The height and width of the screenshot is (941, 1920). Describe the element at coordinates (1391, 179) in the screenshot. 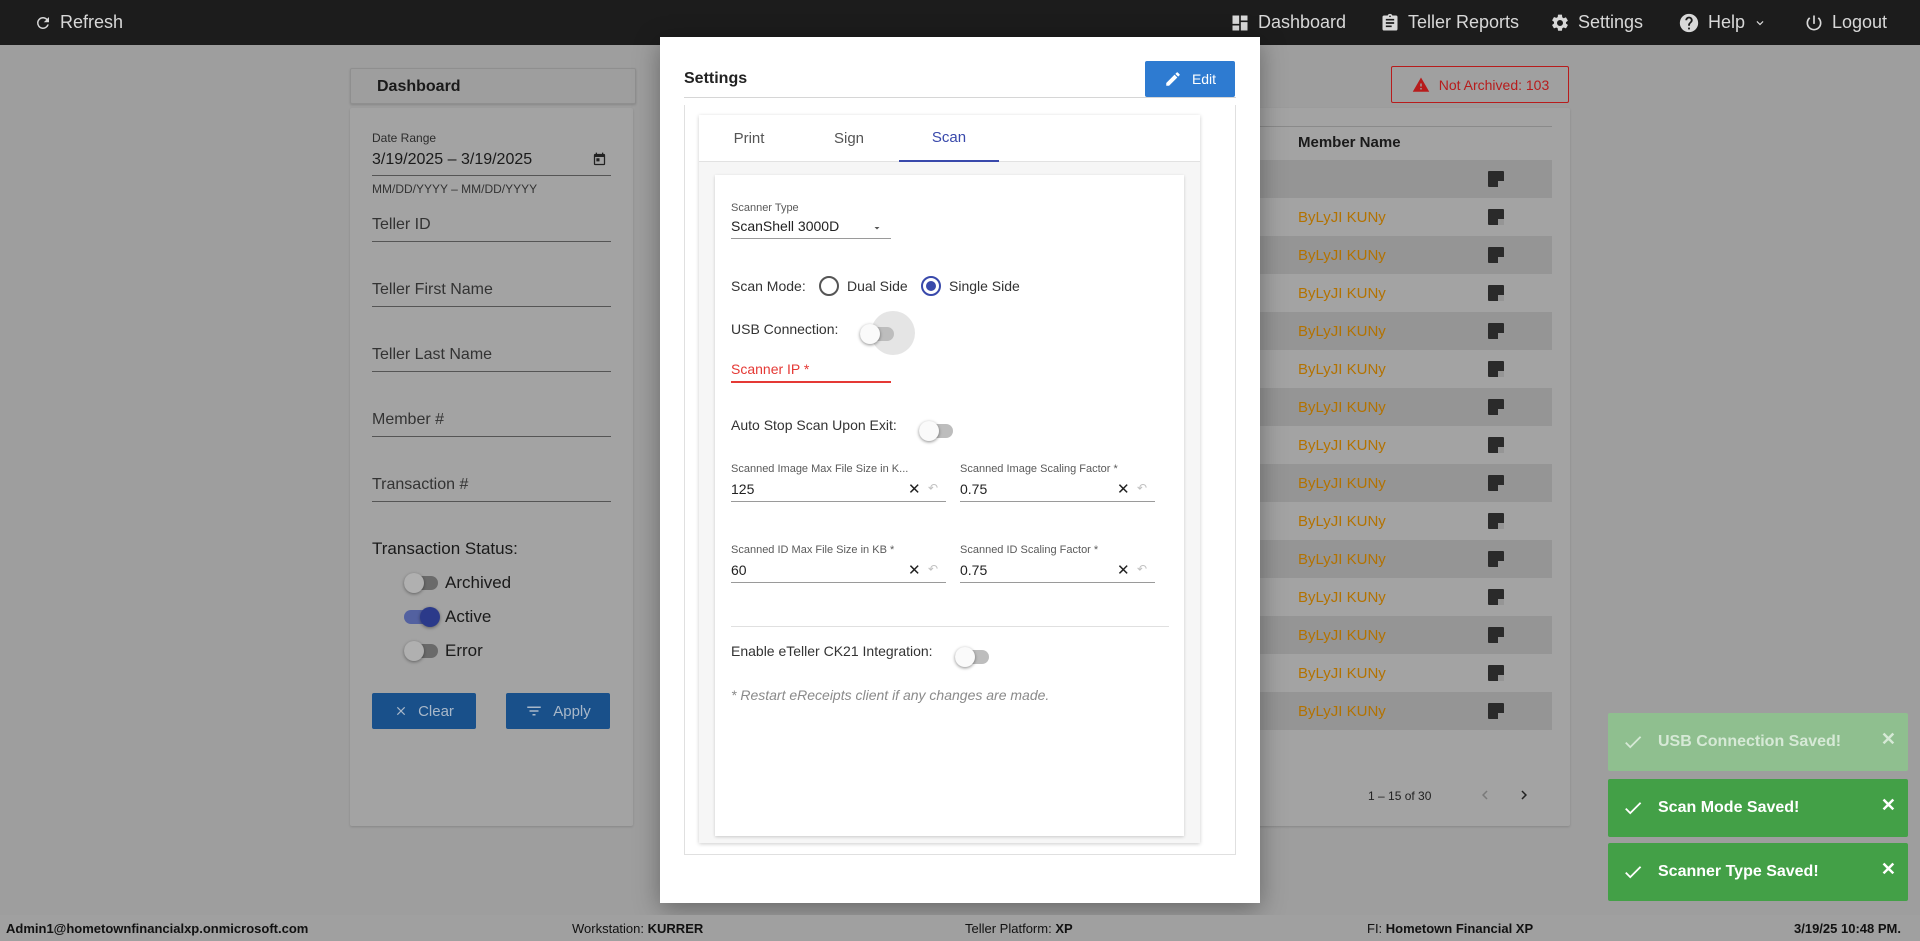

I see `table-row` at that location.